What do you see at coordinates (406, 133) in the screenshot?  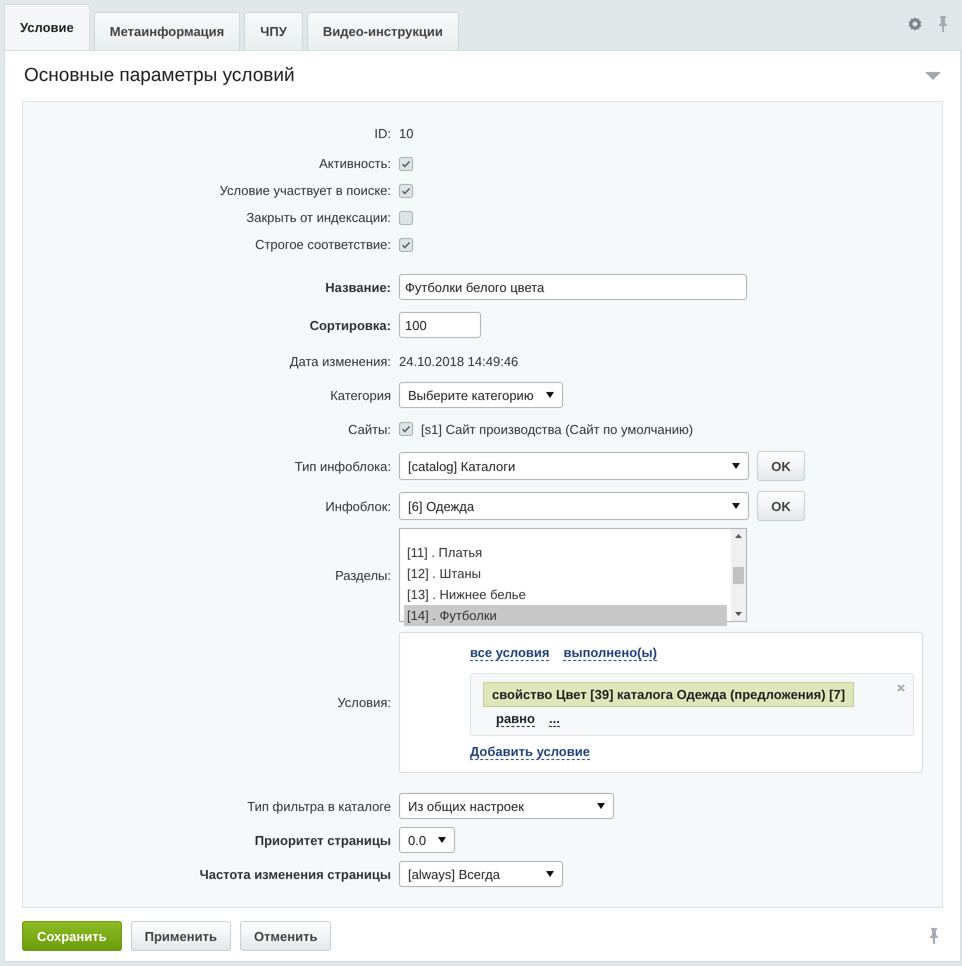 I see `field-value: 10` at bounding box center [406, 133].